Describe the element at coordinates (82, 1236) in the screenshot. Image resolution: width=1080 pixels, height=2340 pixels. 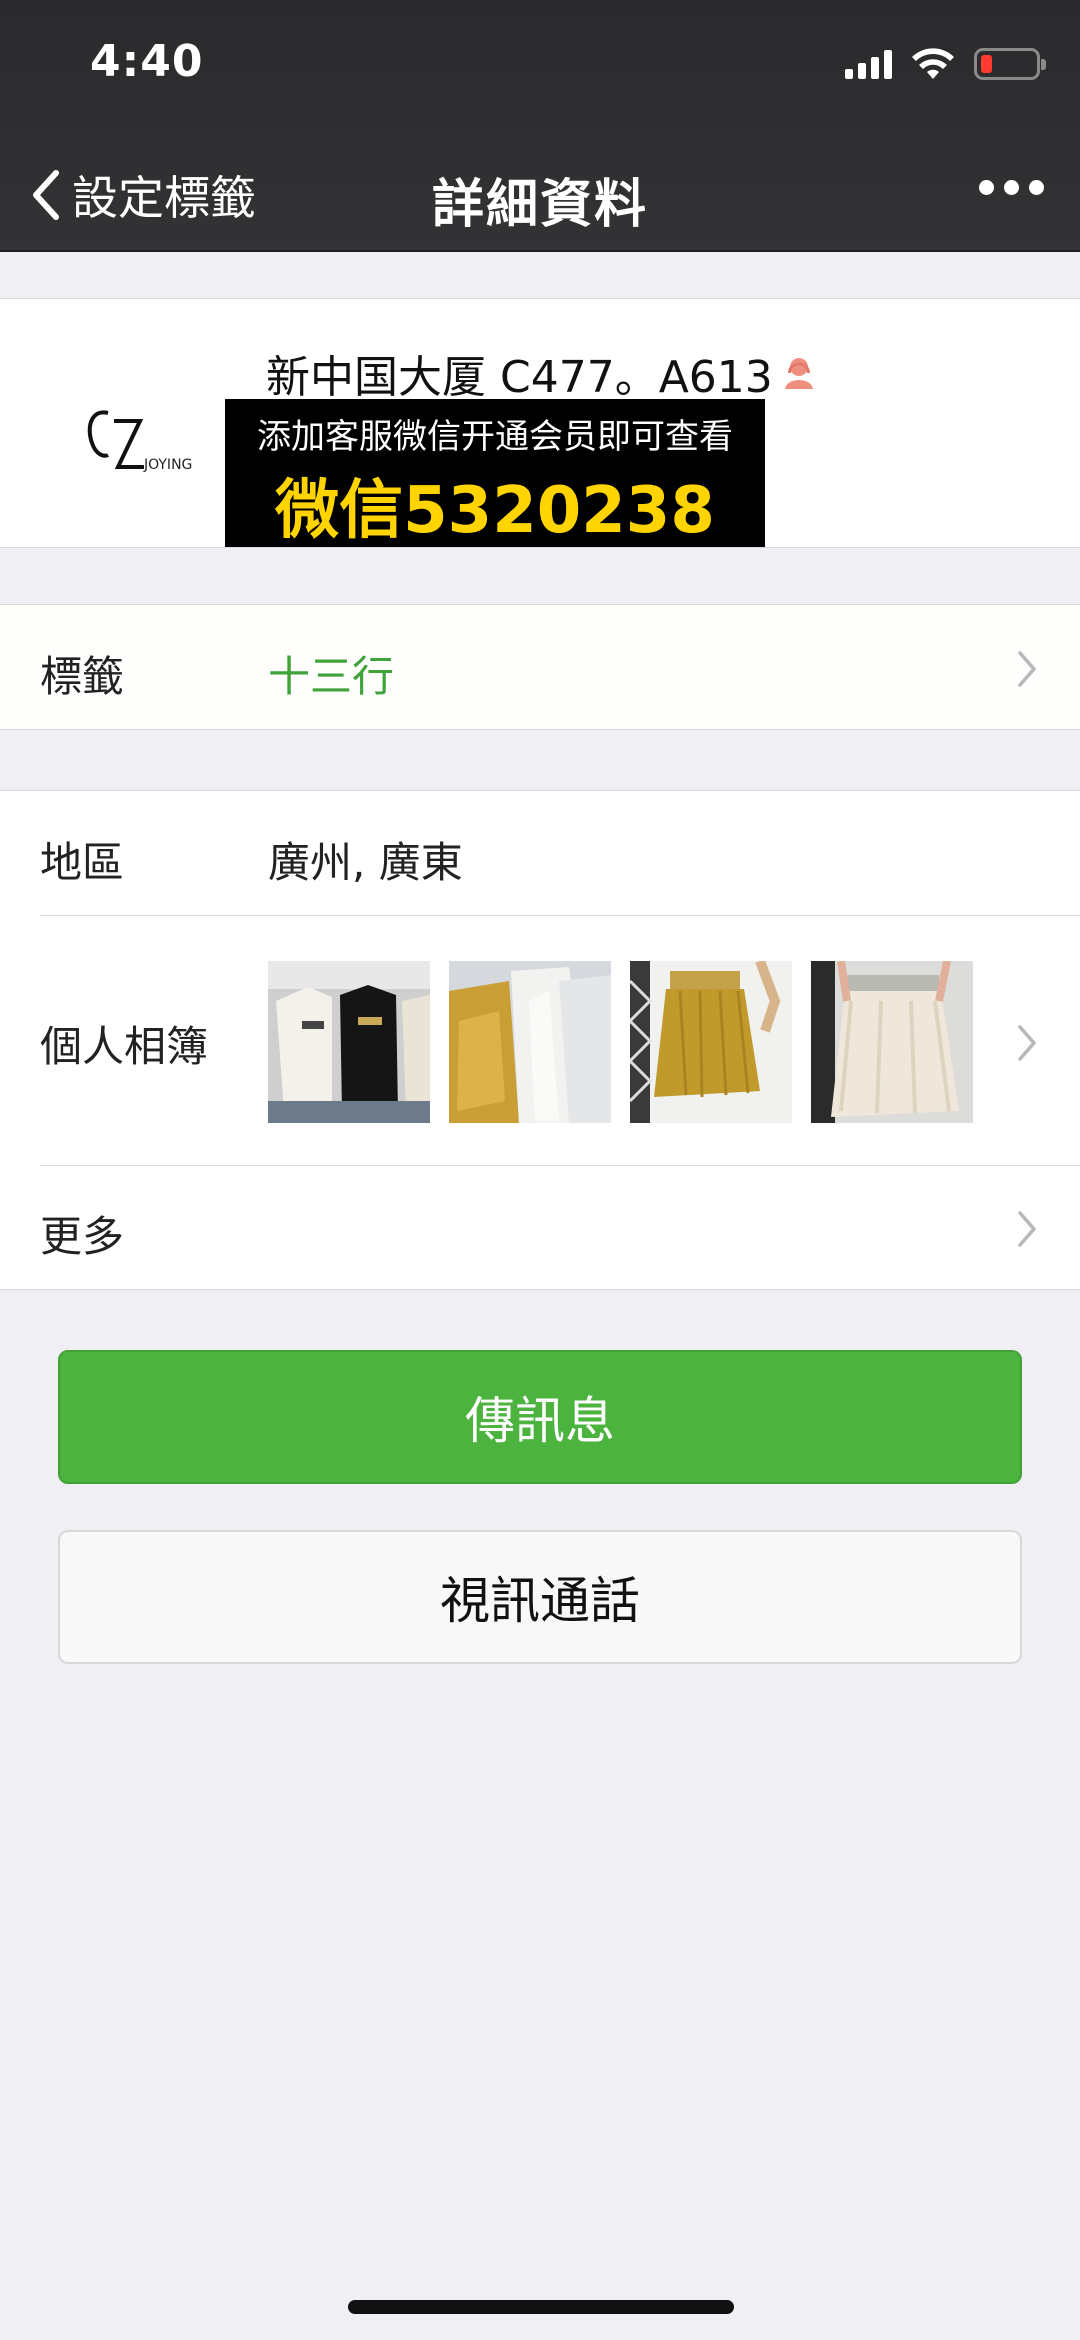
I see `more-label: 更多` at that location.